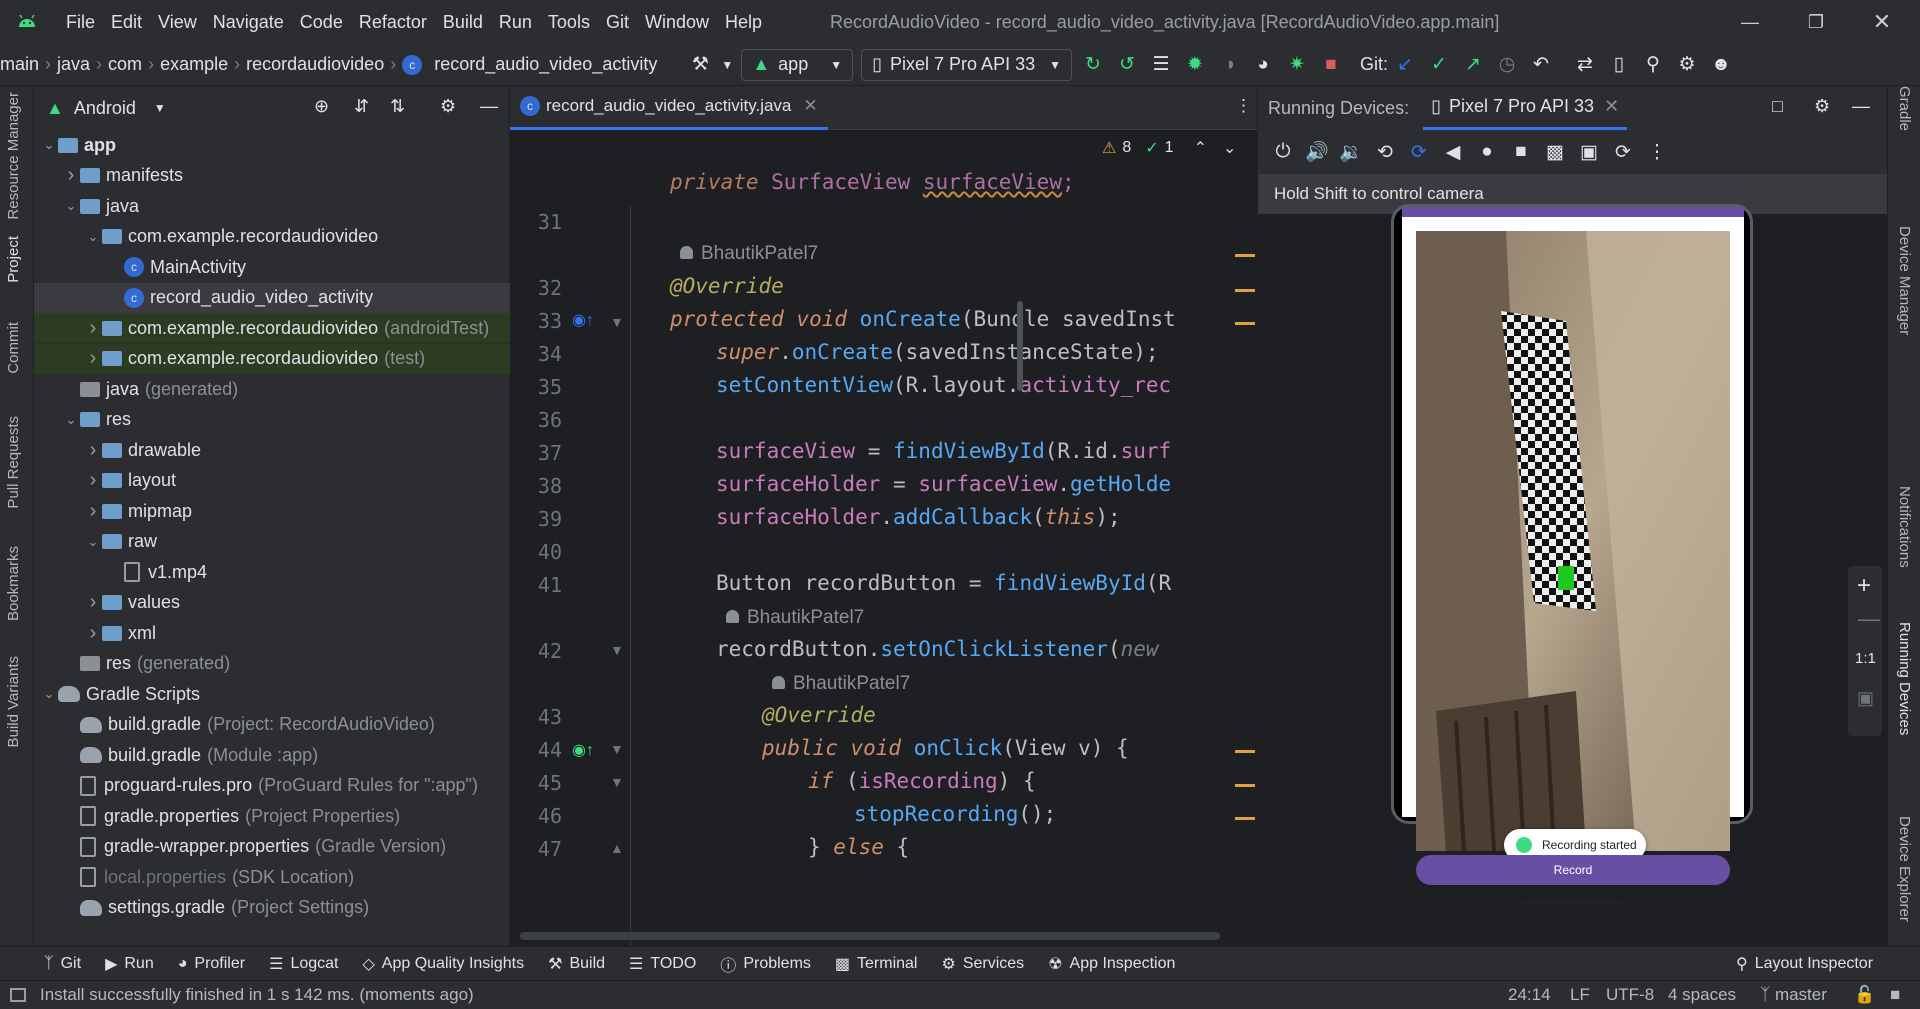 The image size is (1920, 1009). I want to click on git-branch: ᛉ master, so click(1793, 995).